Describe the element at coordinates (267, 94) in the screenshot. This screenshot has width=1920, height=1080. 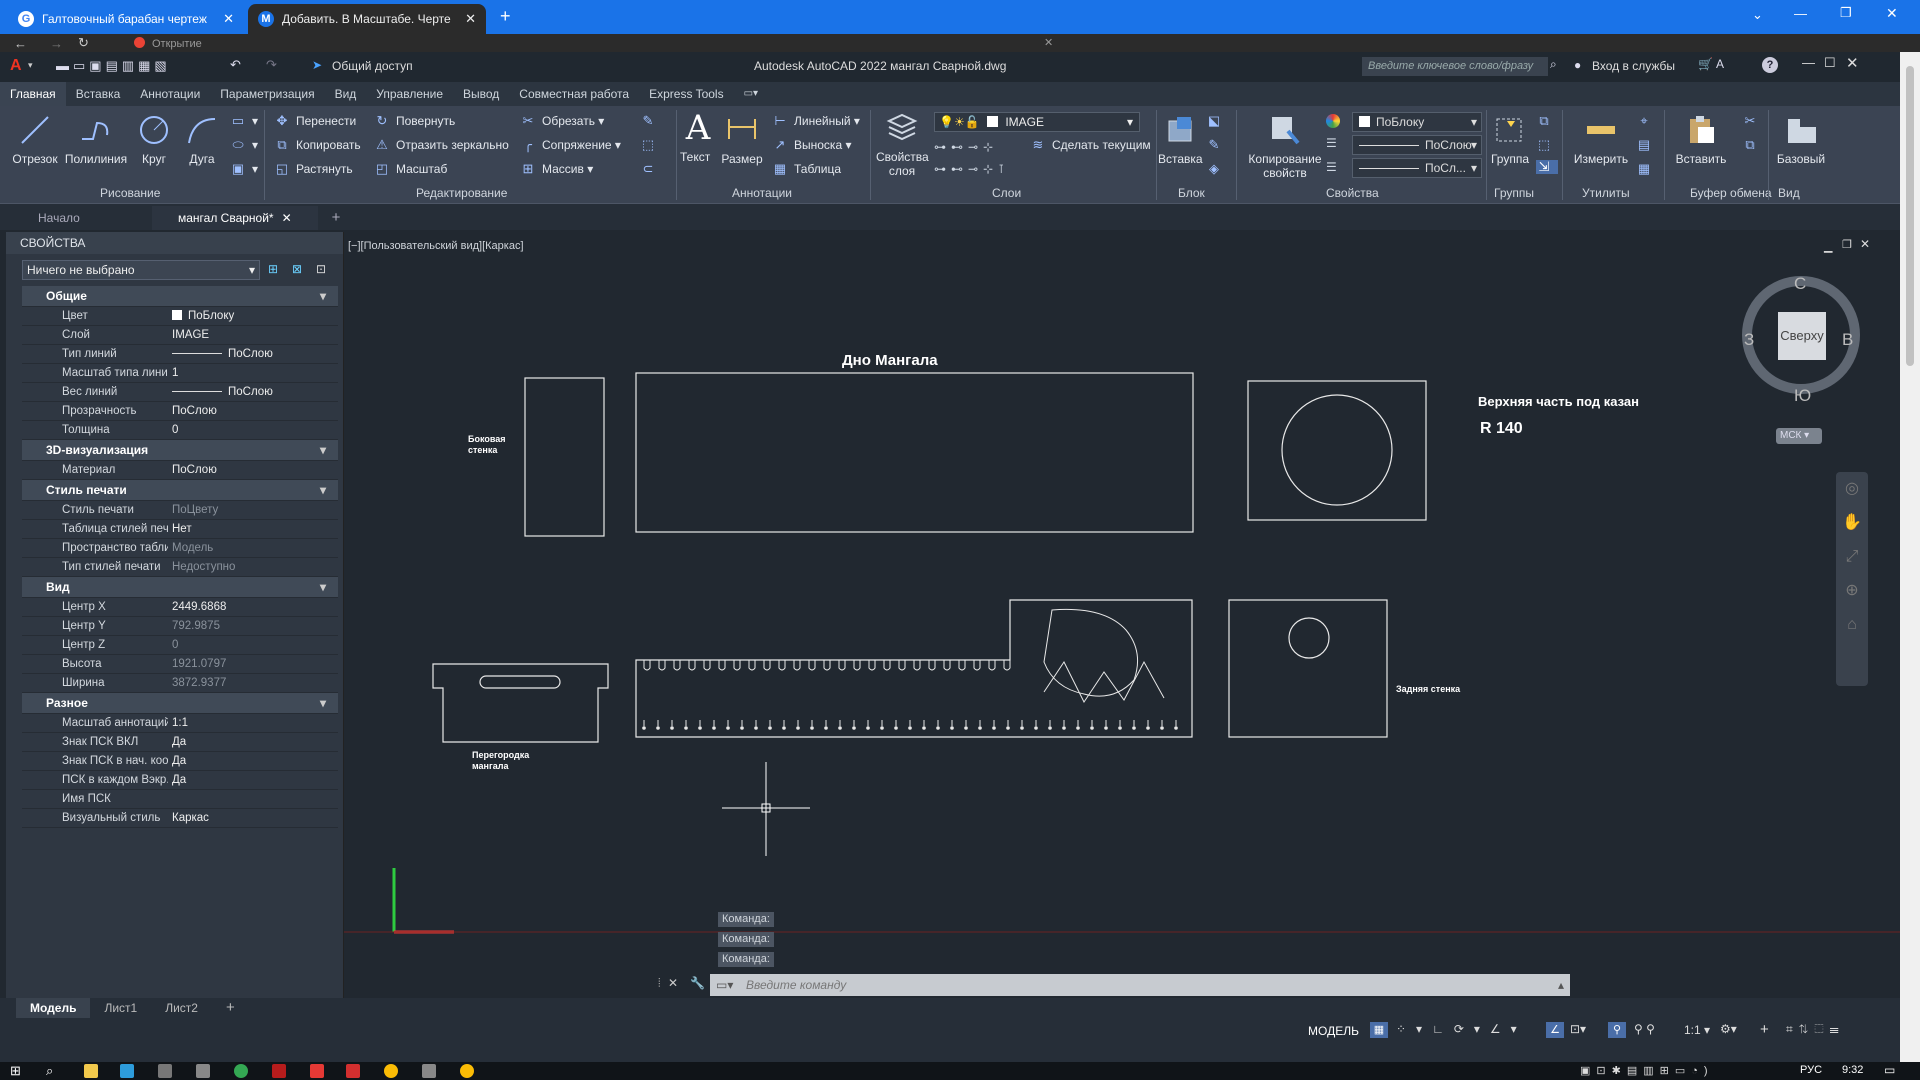
I see `ribbon-tab-parametric: Параметризация` at that location.